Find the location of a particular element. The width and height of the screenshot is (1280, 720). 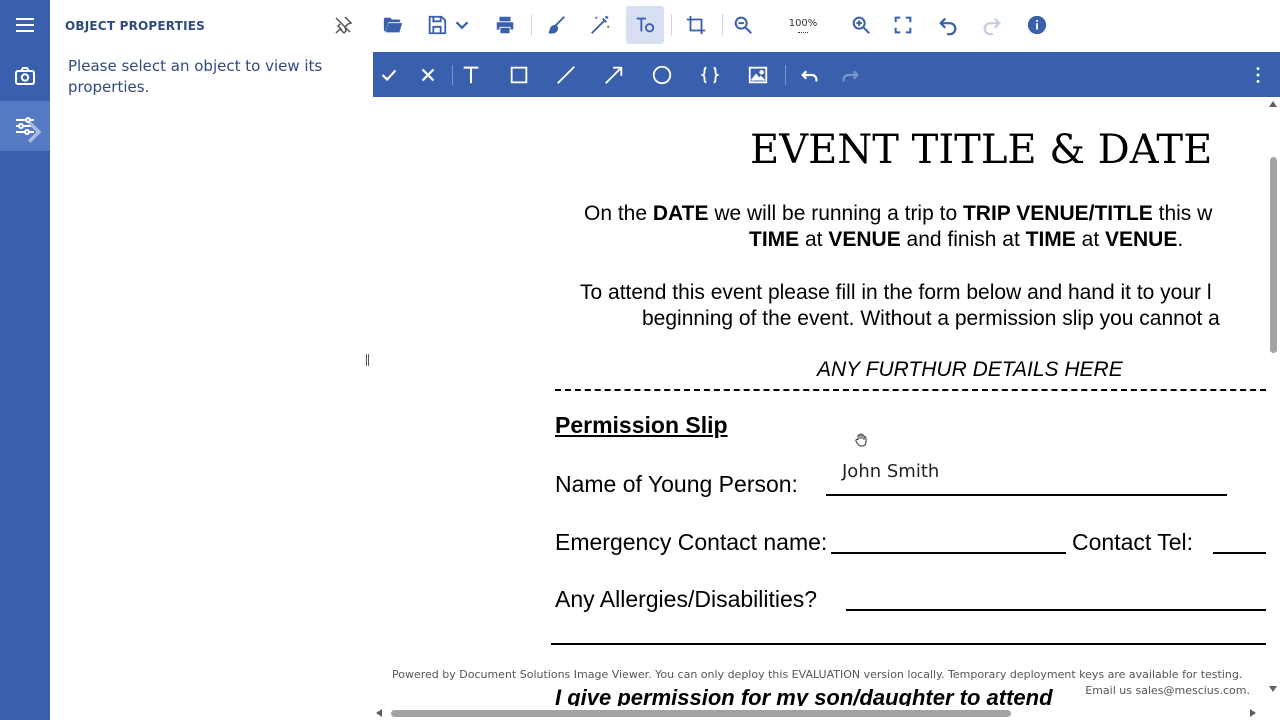

undo-annotation-button is located at coordinates (810, 75).